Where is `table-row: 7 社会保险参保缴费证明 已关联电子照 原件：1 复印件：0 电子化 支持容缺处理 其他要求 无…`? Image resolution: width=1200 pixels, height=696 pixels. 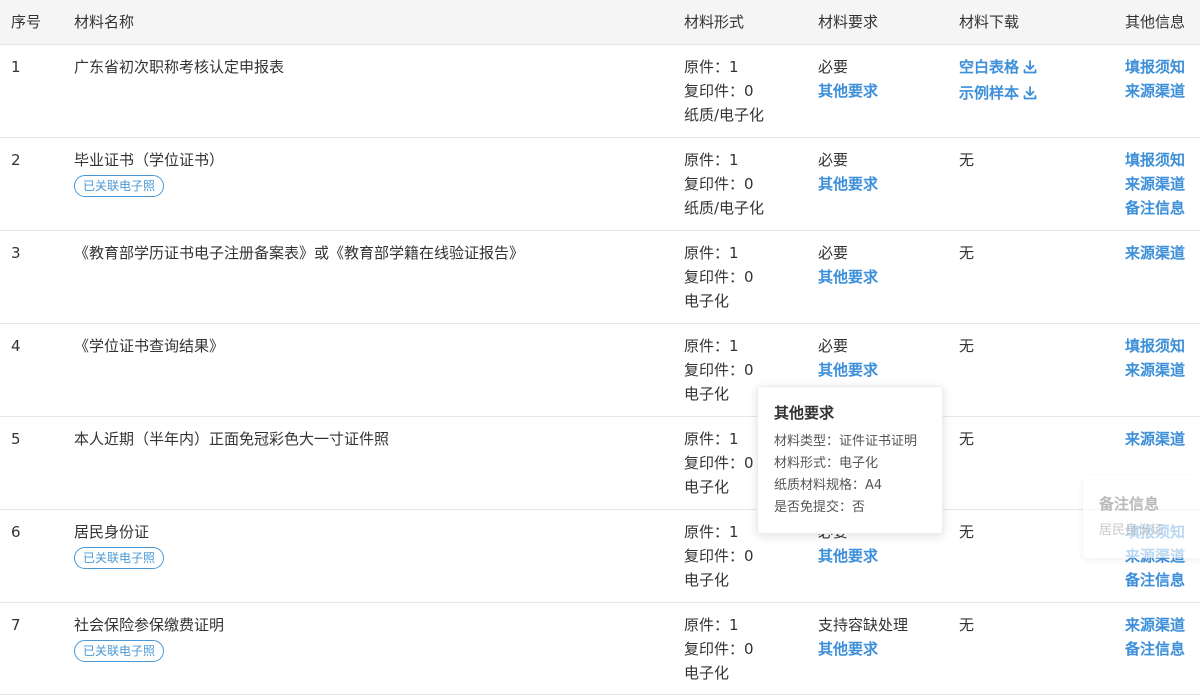 table-row: 7 社会保险参保缴费证明 已关联电子照 原件：1 复印件：0 电子化 支持容缺处理 其他要求 无… is located at coordinates (600, 649).